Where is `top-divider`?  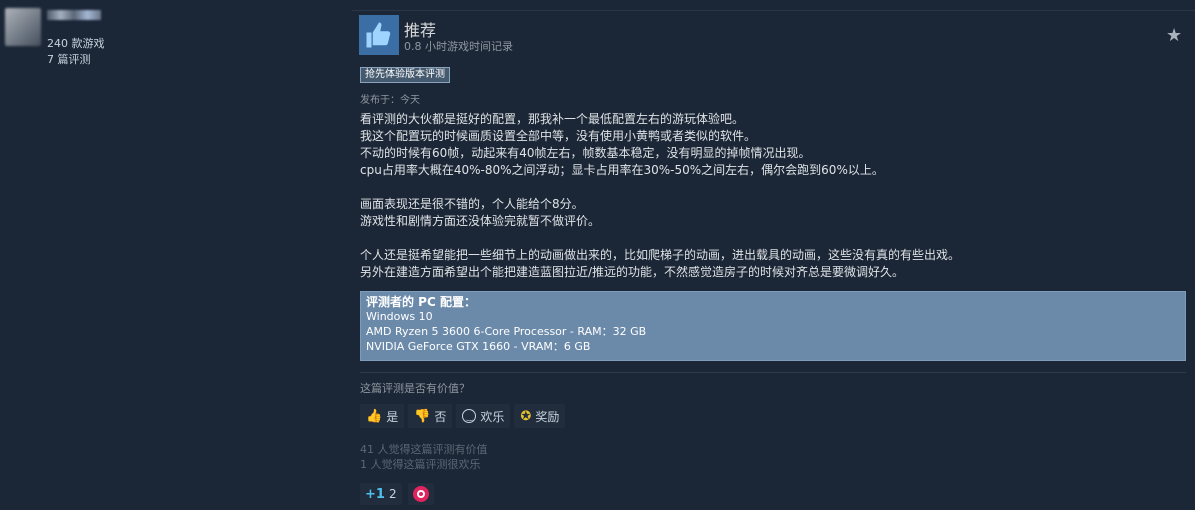 top-divider is located at coordinates (773, 10).